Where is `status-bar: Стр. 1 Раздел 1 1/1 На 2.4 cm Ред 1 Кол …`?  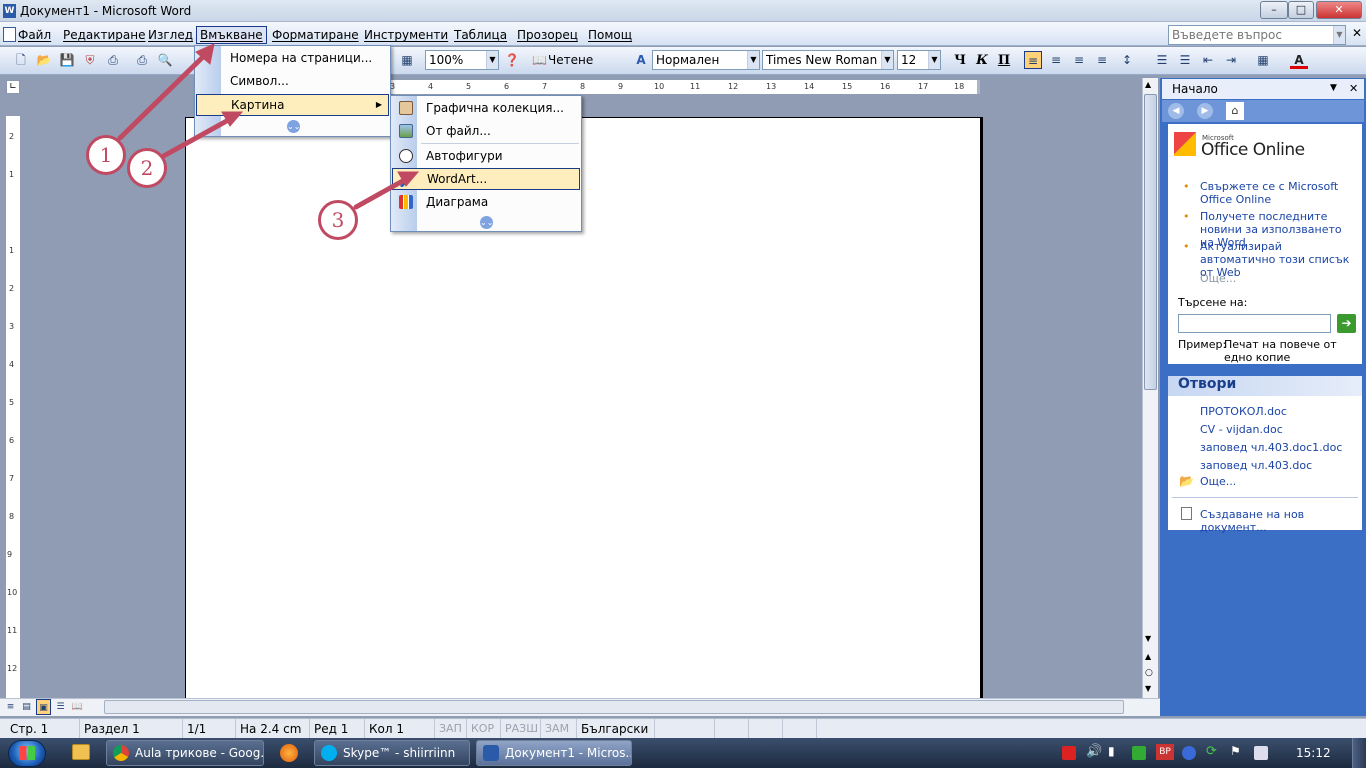 status-bar: Стр. 1 Раздел 1 1/1 На 2.4 cm Ред 1 Кол … is located at coordinates (683, 728).